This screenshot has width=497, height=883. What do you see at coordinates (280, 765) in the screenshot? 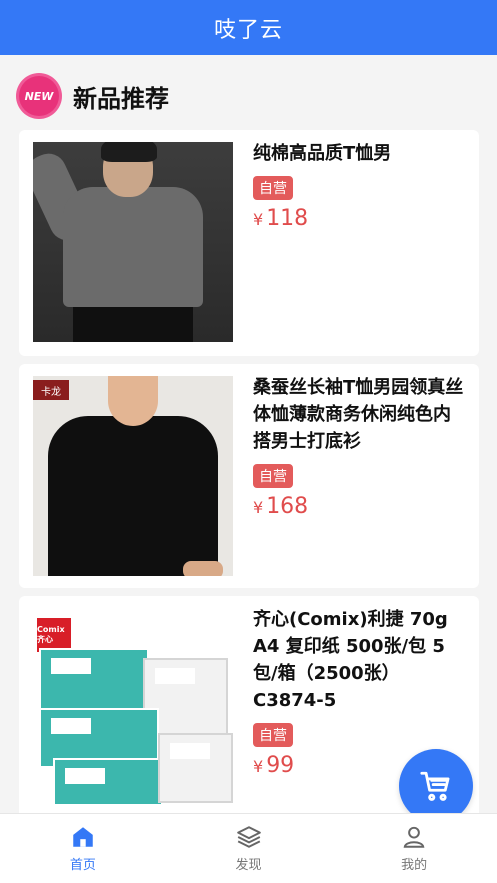
I see `price-value: 99` at bounding box center [280, 765].